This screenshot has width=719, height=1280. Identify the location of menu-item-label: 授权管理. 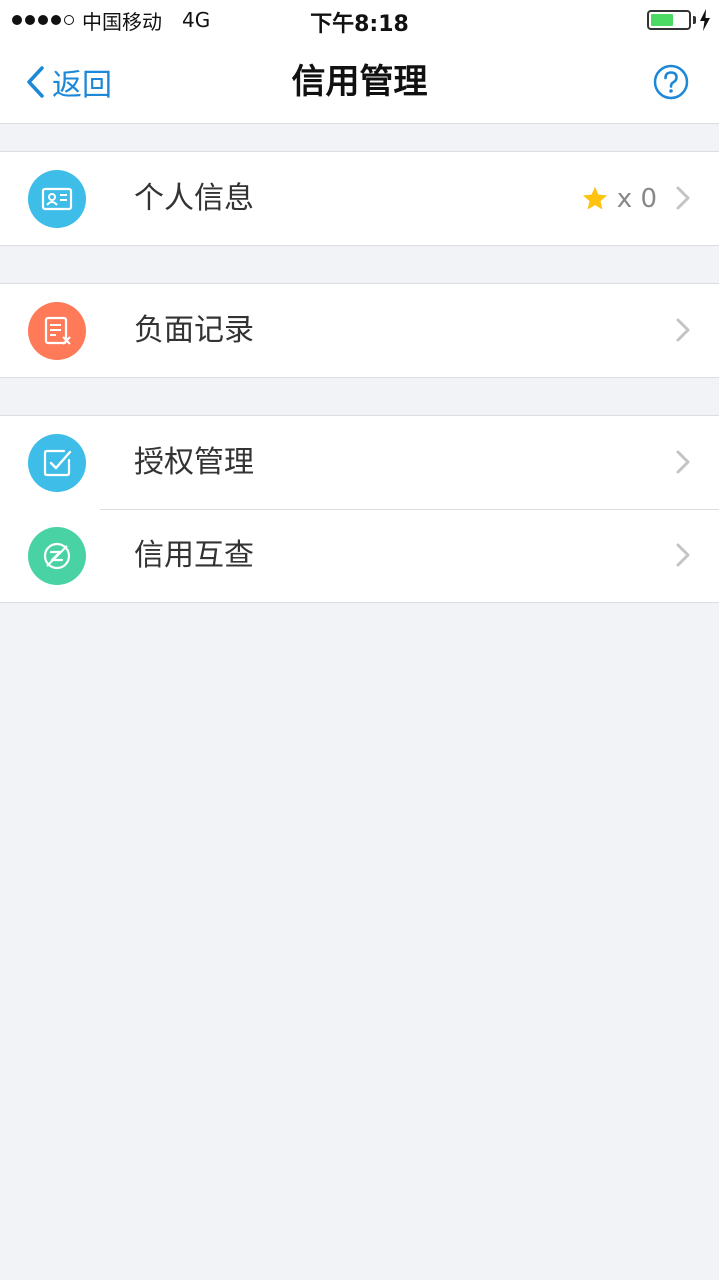
(194, 462).